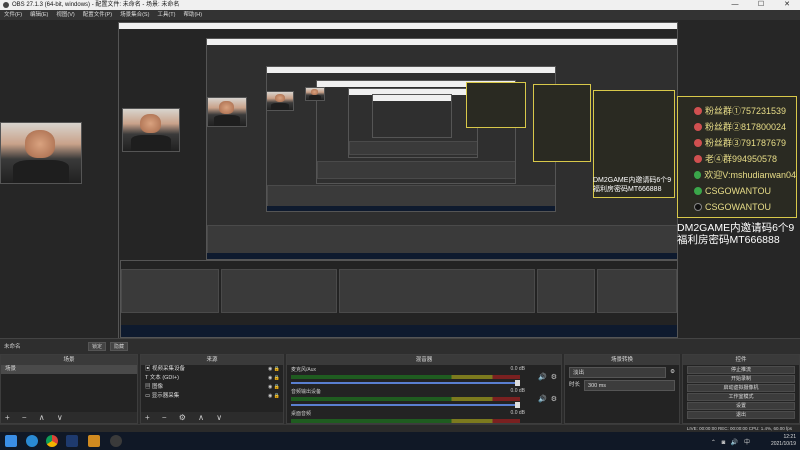  What do you see at coordinates (212, 378) in the screenshot?
I see `source-item: T 文本 (GDI+) ◉ 🔒` at bounding box center [212, 378].